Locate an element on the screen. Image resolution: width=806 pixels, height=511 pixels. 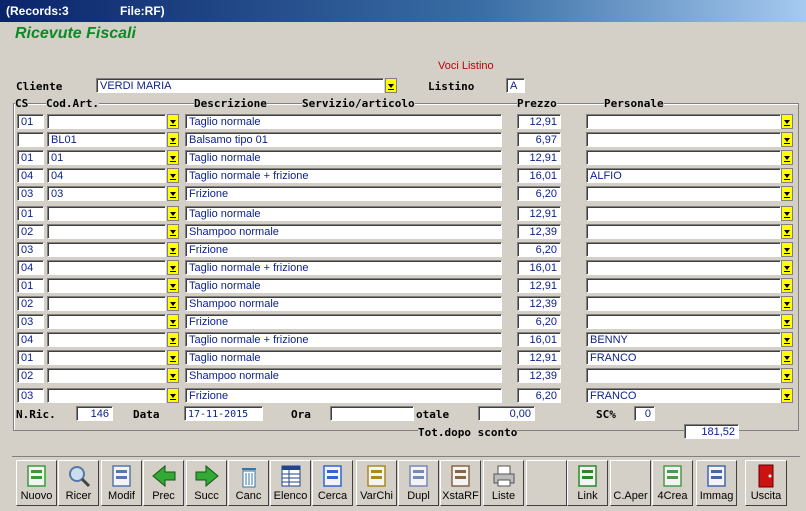
cod-art-field: 01 is located at coordinates (106, 157).